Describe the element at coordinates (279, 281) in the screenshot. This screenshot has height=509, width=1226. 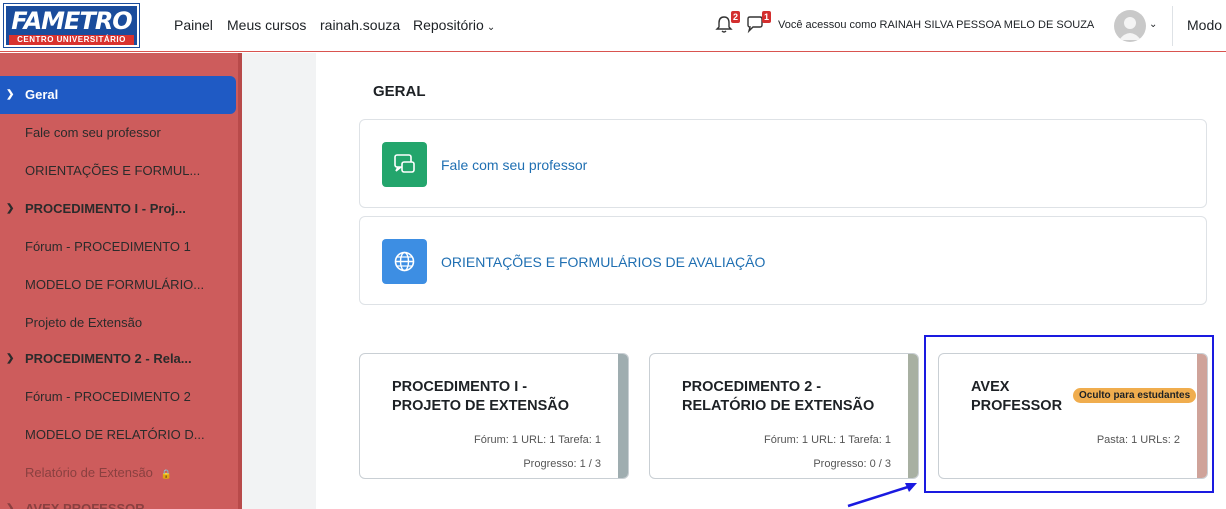
I see `content-gutter` at that location.